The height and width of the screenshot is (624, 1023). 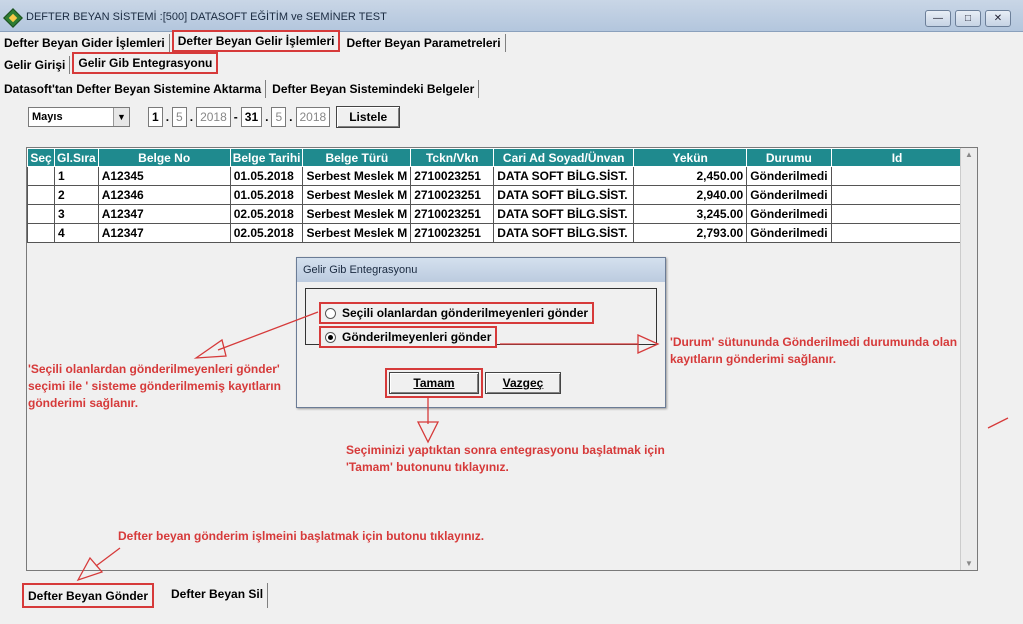 I want to click on column-header: Durumu, so click(x=789, y=157).